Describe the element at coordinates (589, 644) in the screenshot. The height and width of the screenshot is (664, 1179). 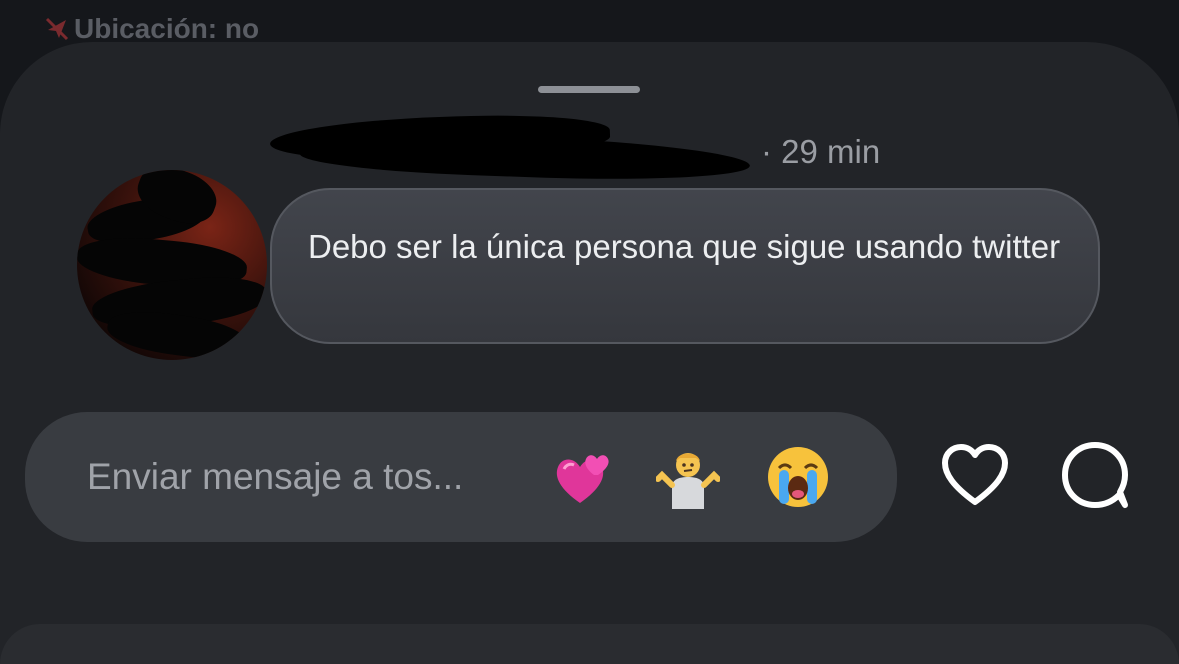
I see `next-sheet-edge` at that location.